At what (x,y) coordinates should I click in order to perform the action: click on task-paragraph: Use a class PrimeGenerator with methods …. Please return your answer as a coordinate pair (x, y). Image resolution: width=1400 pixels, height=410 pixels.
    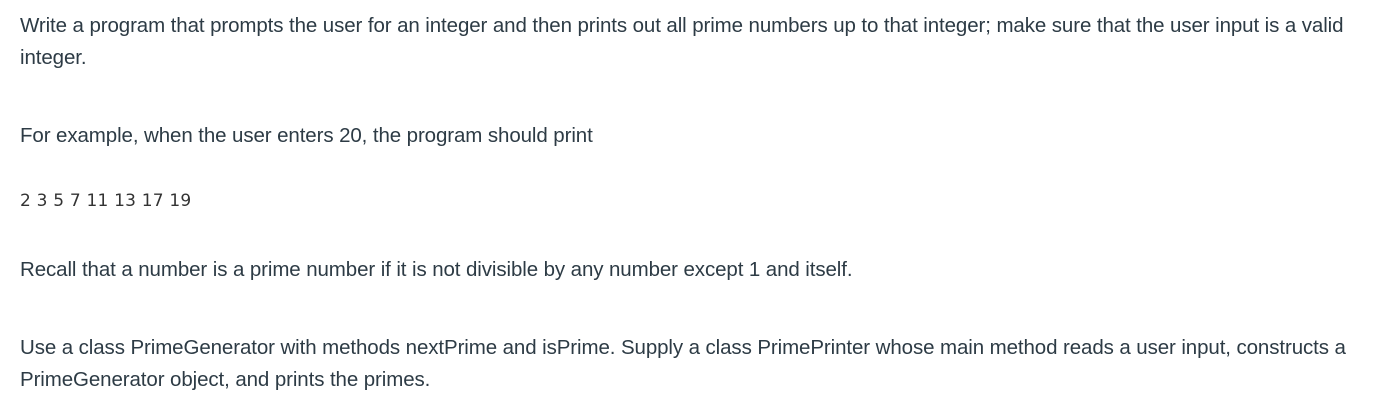
    Looking at the image, I should click on (683, 363).